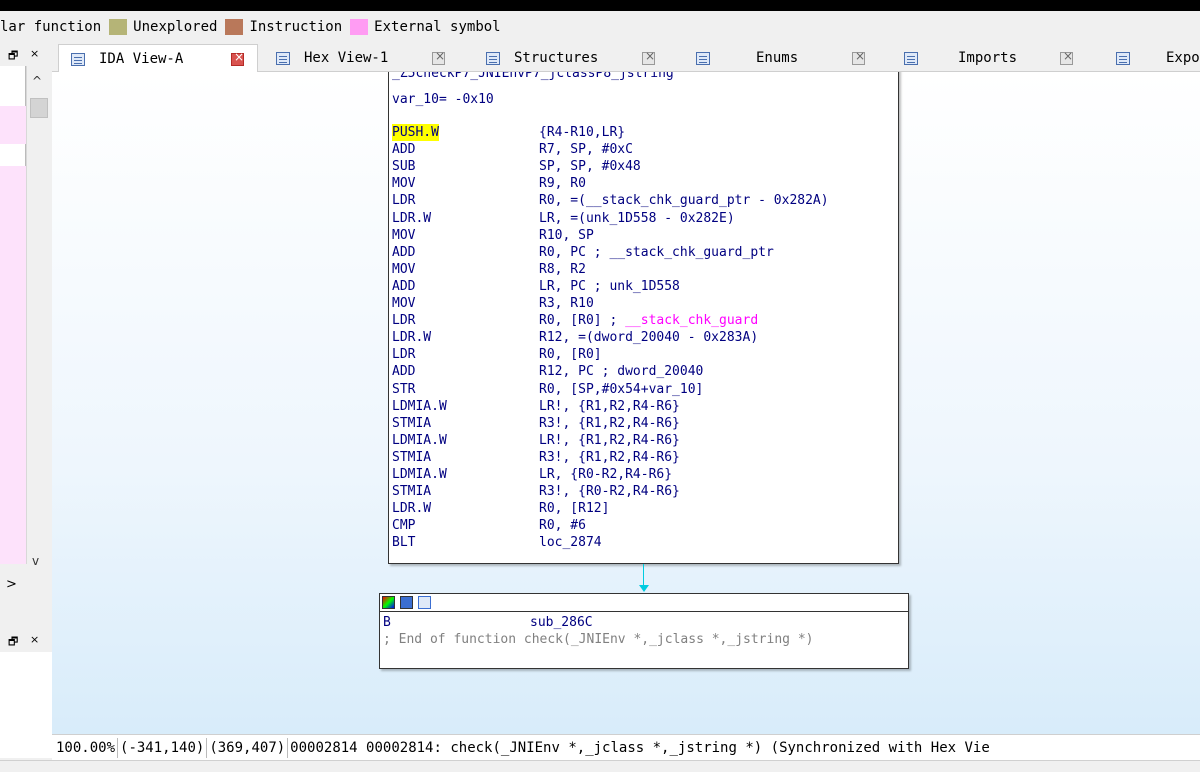 Image resolution: width=1200 pixels, height=772 pixels. I want to click on var-declaration: var_10= -0x10, so click(443, 99).